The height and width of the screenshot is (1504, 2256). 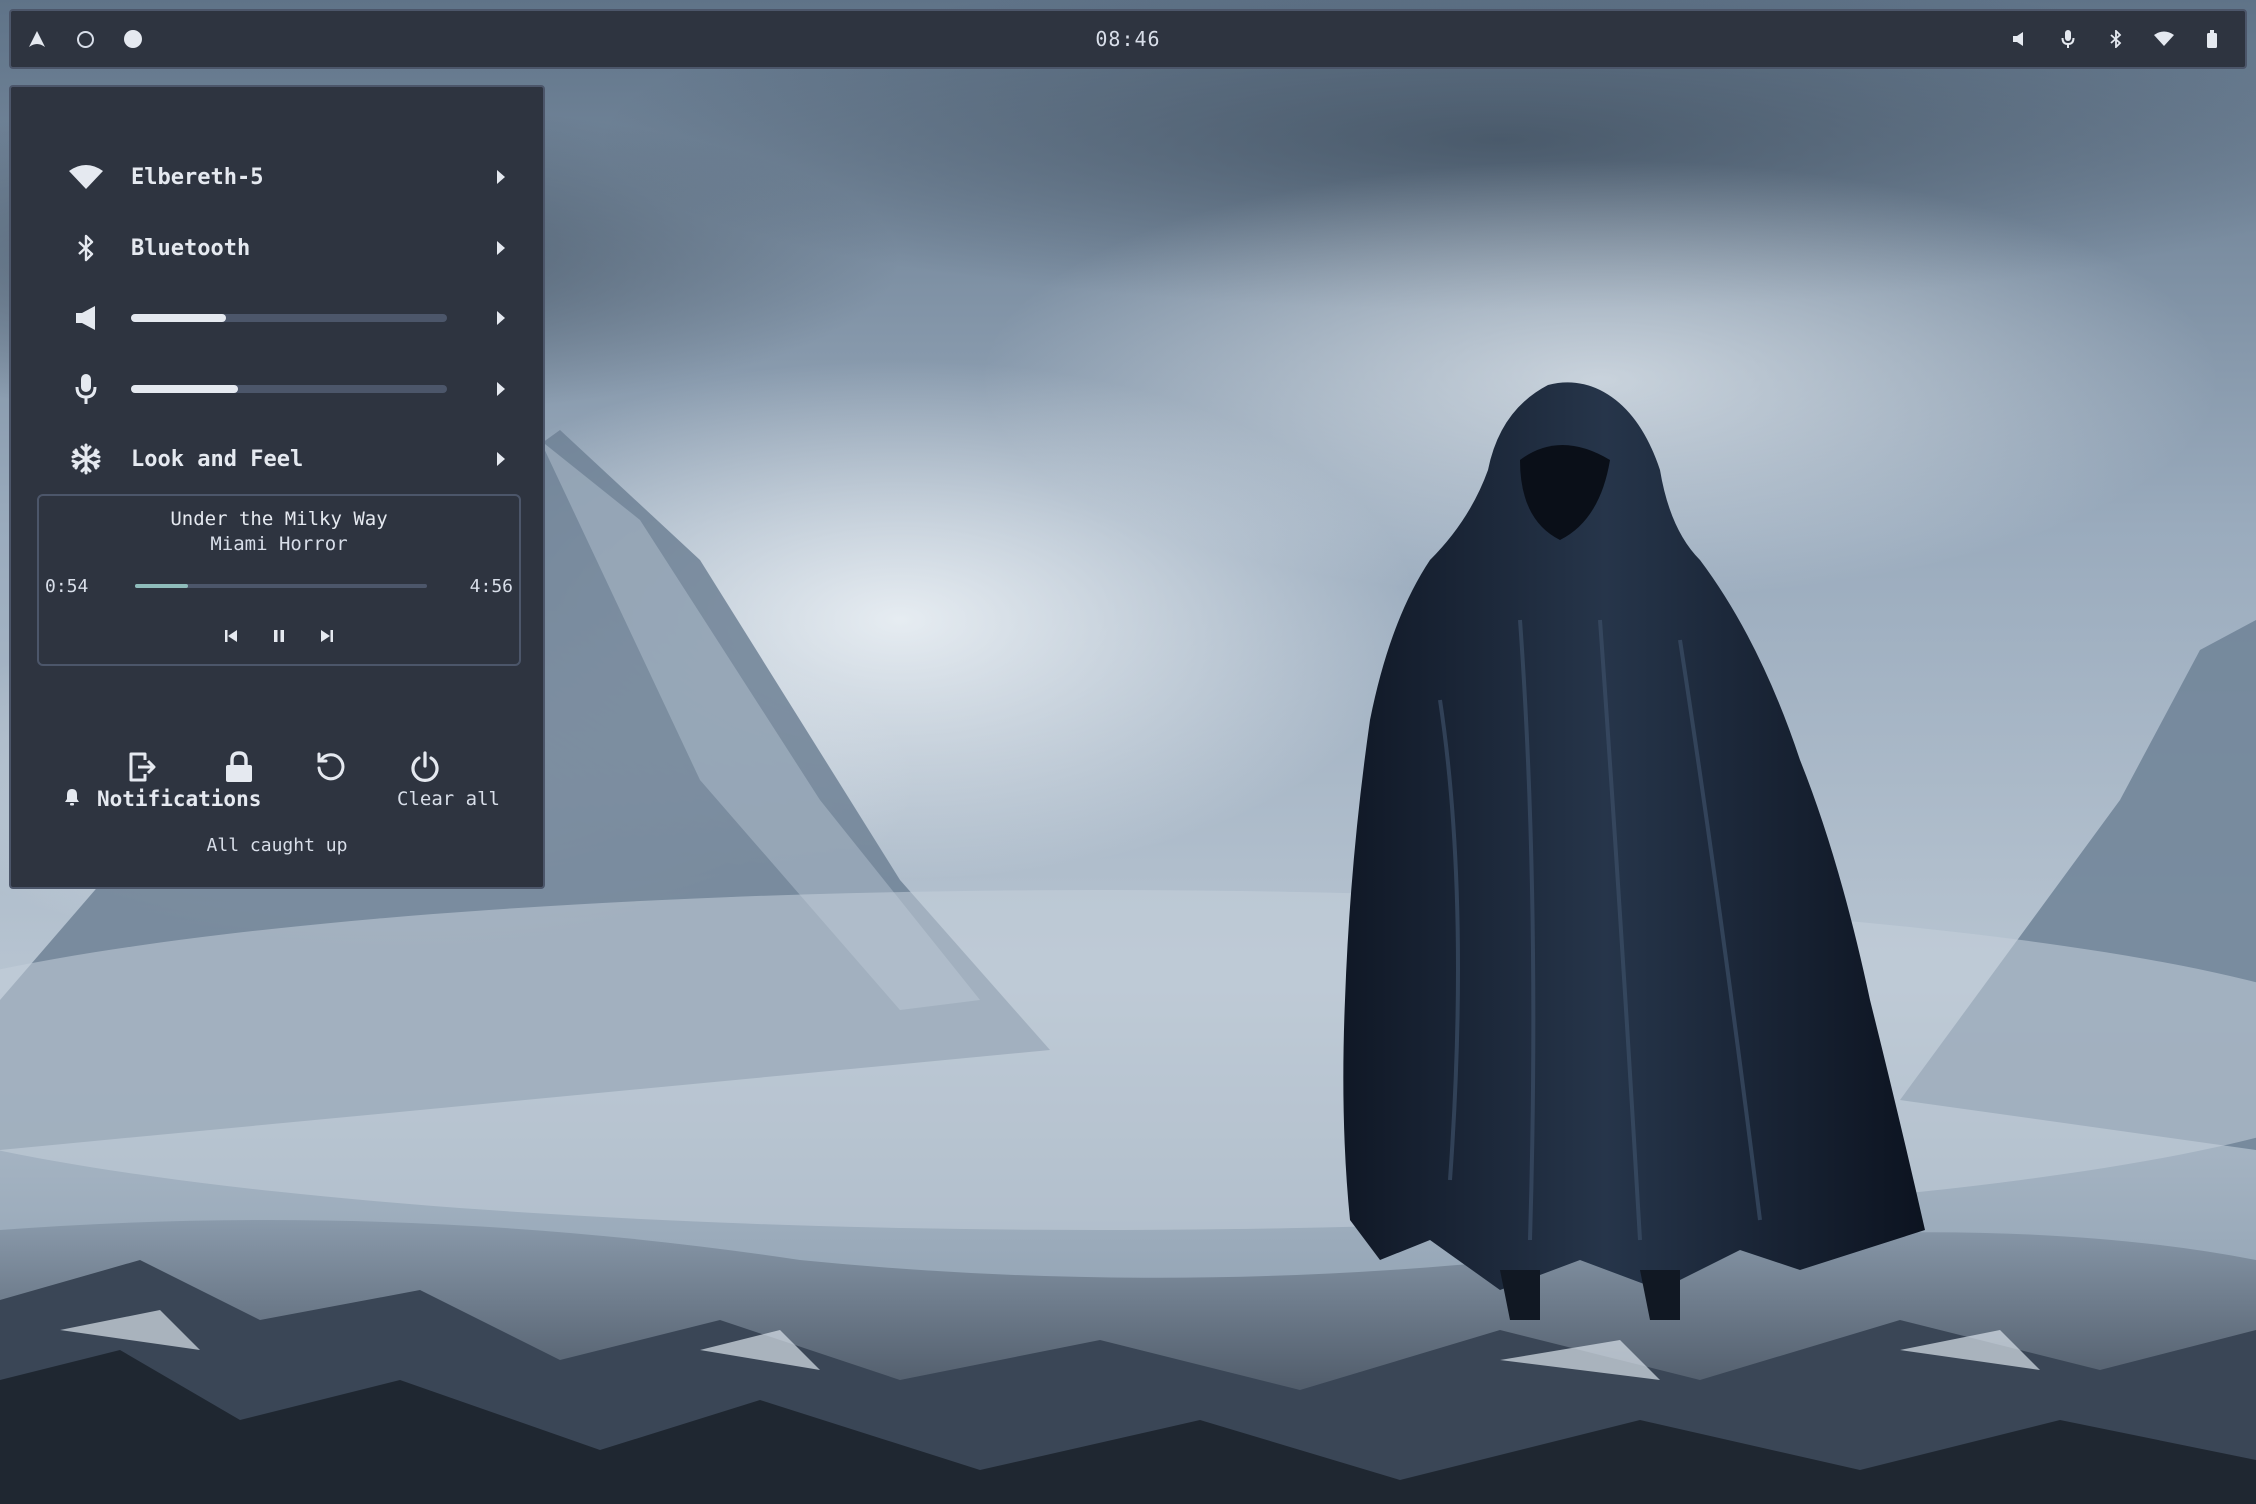 I want to click on restart-icon, so click(x=331, y=767).